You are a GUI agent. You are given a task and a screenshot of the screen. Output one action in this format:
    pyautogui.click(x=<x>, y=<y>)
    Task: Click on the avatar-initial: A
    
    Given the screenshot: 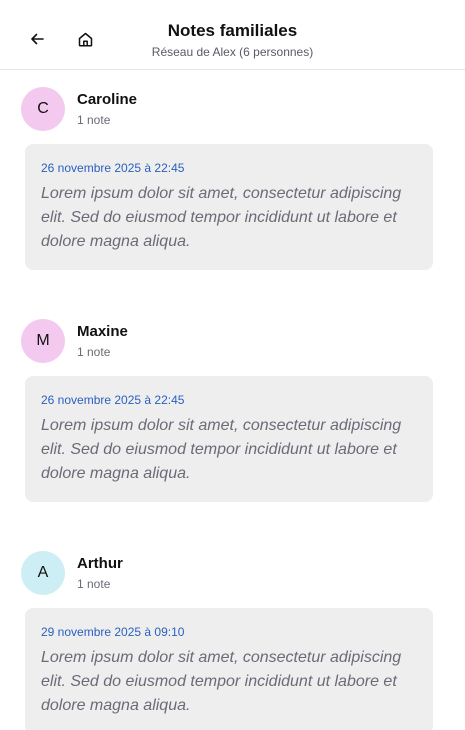 What is the action you would take?
    pyautogui.click(x=43, y=572)
    